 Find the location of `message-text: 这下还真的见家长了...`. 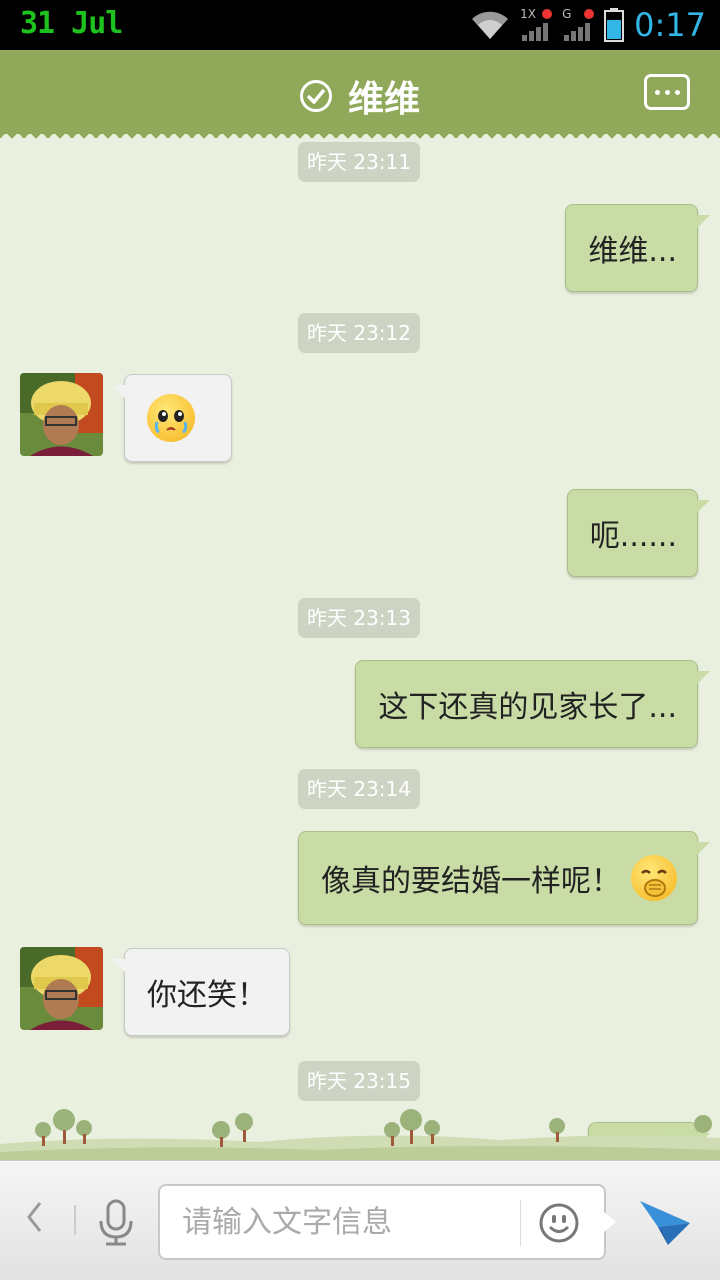

message-text: 这下还真的见家长了... is located at coordinates (527, 707).